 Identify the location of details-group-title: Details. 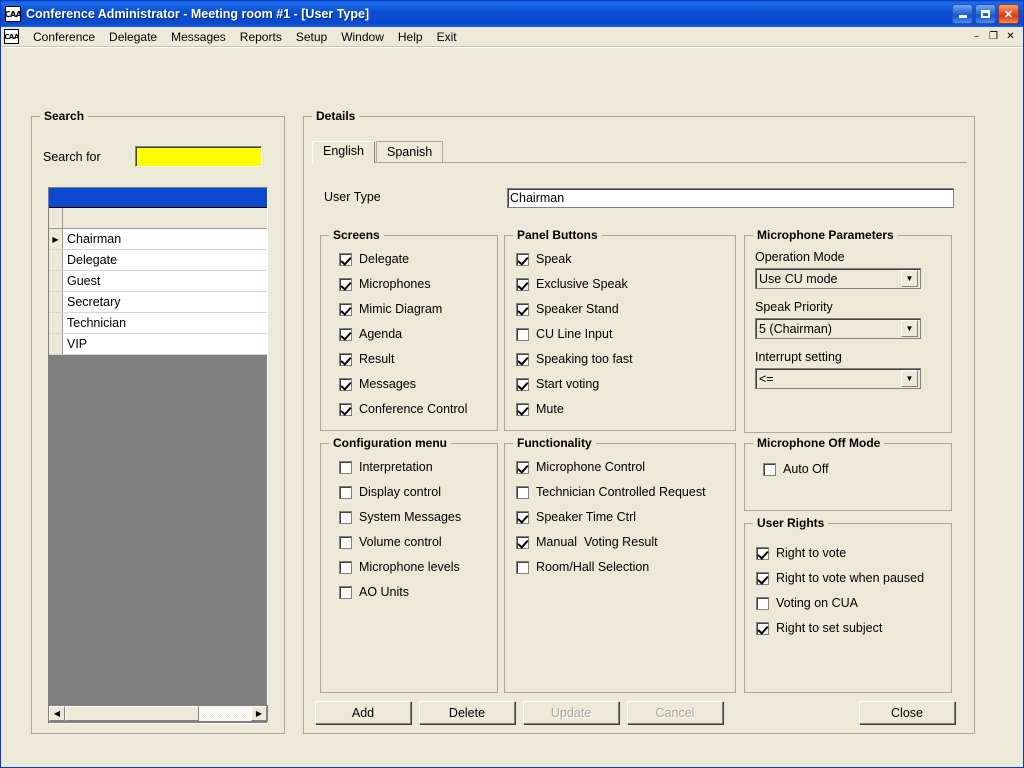
(336, 116).